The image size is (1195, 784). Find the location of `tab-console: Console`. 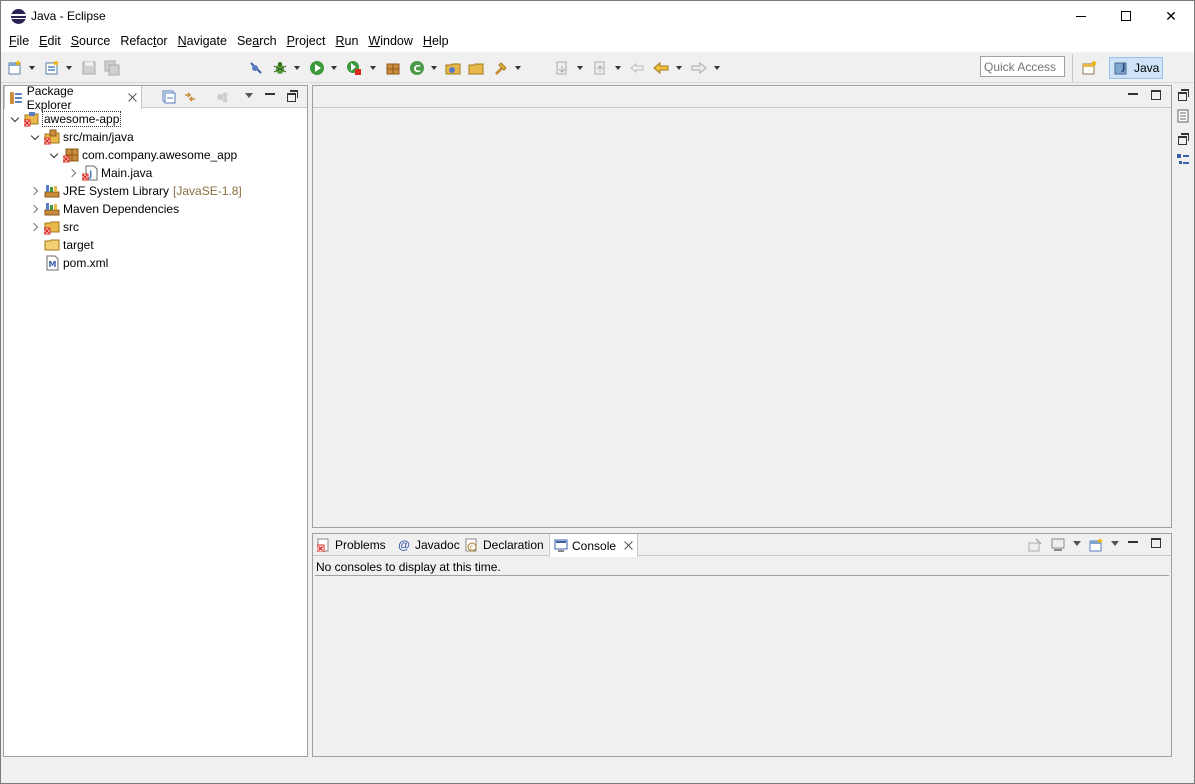

tab-console: Console is located at coordinates (594, 545).